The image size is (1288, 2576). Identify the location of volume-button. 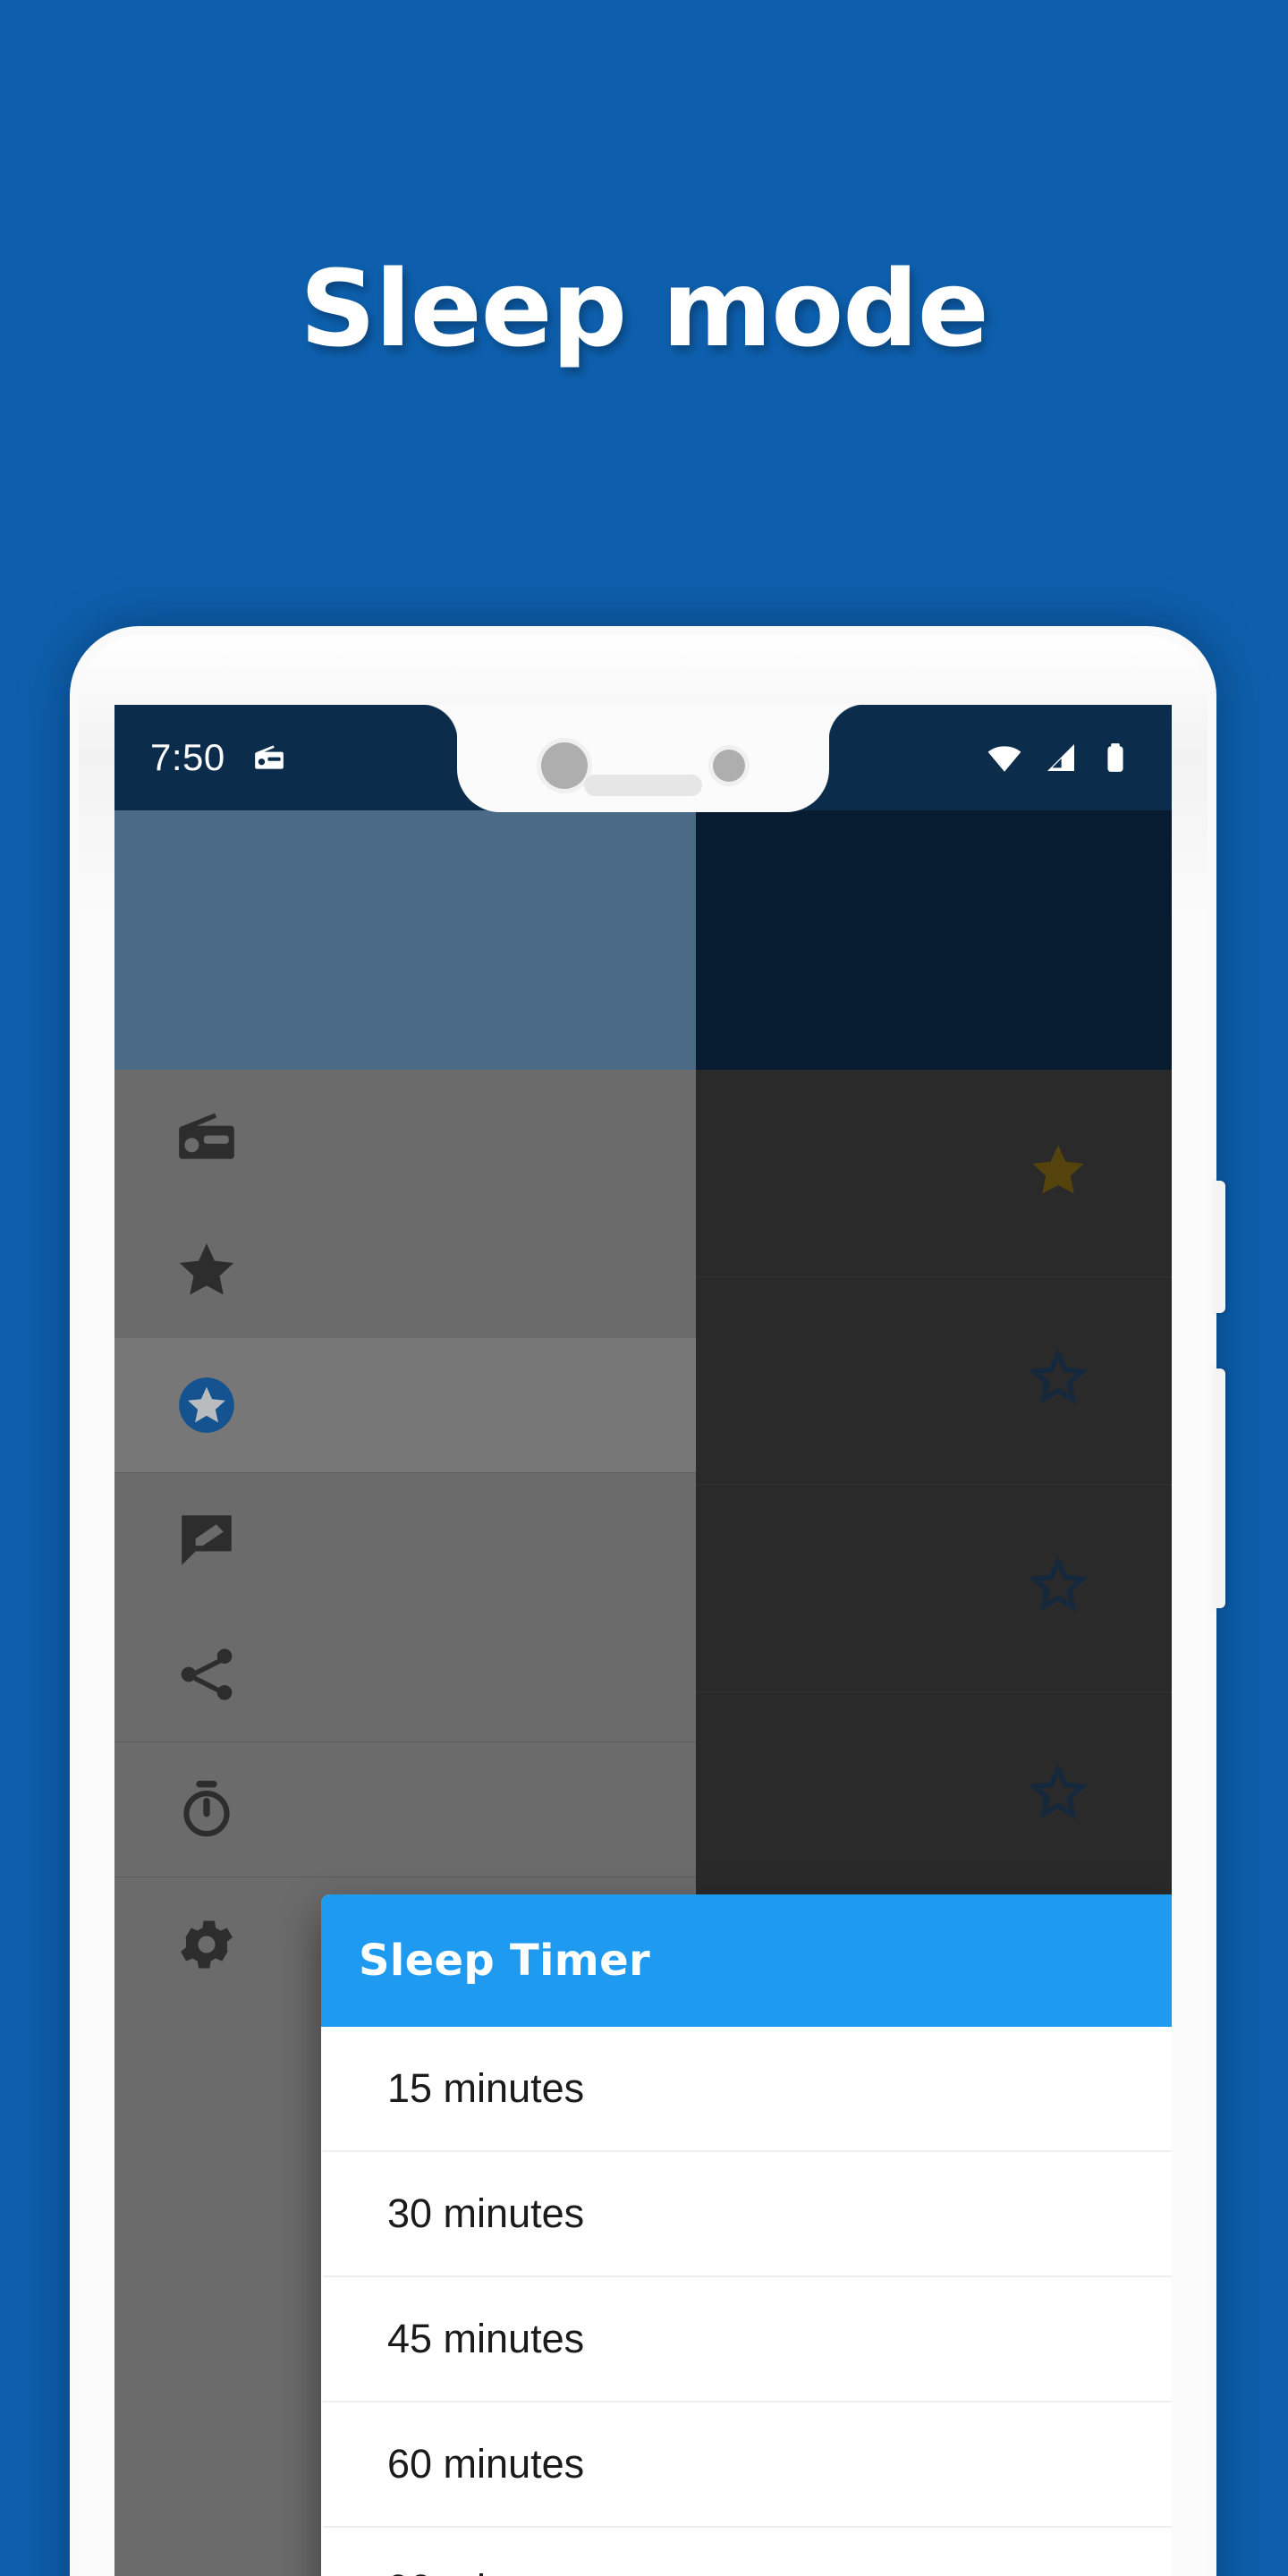
(1219, 1488).